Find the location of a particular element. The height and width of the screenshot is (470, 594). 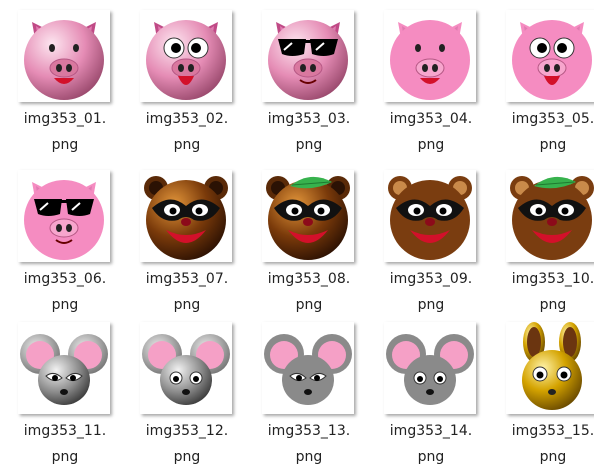

file-name-base: img353_04. is located at coordinates (431, 119).